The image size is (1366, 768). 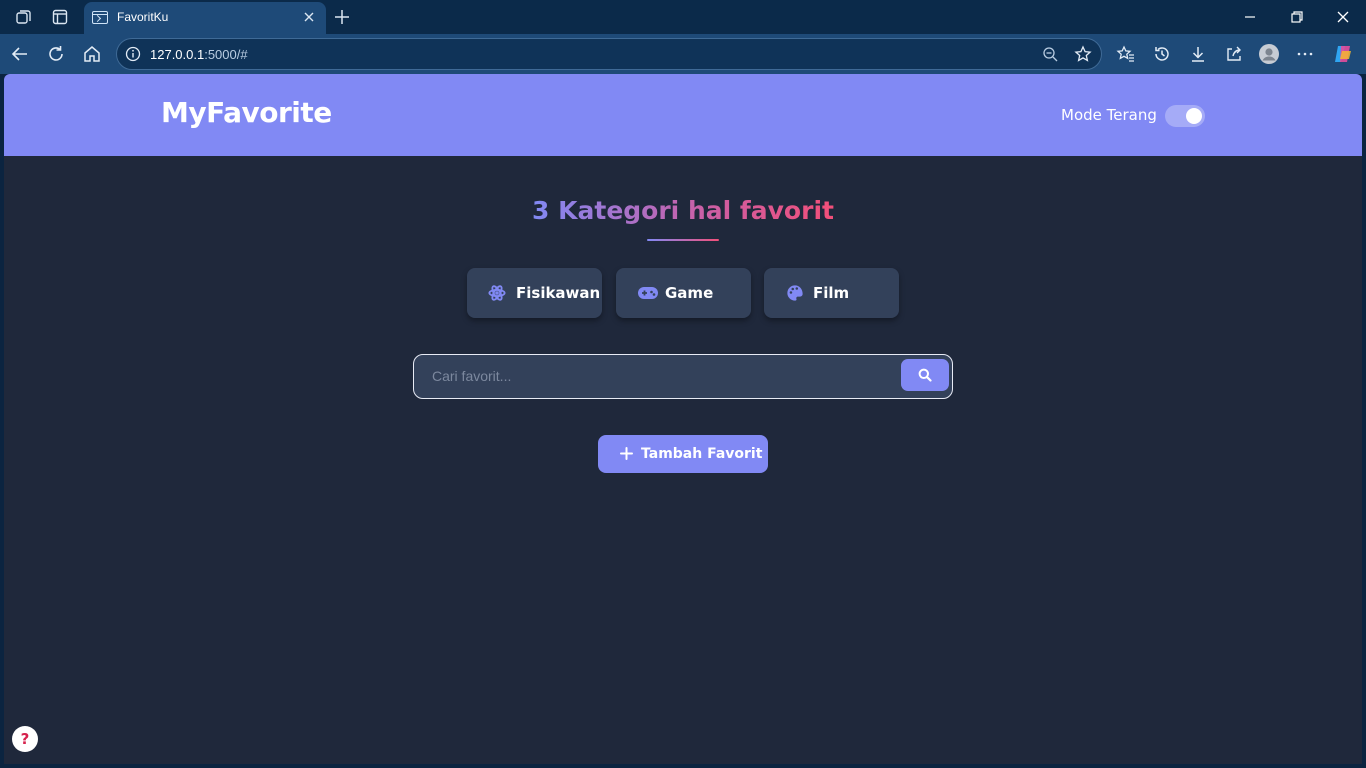 I want to click on category-label: Game, so click(x=689, y=293).